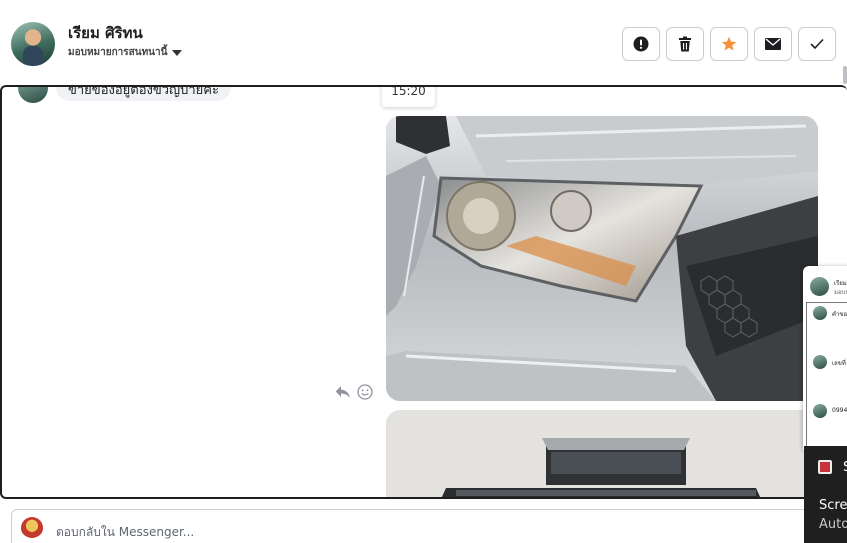  Describe the element at coordinates (839, 363) in the screenshot. I see `popout-item: เลขที่` at that location.